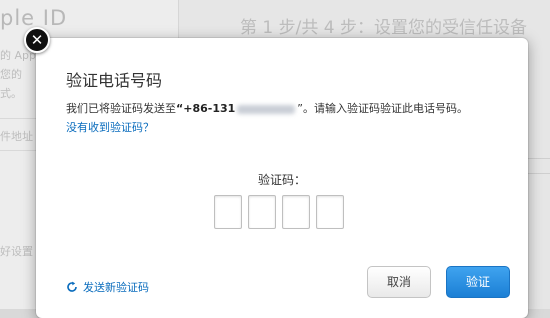 This screenshot has width=550, height=318. I want to click on phone-number: “+86-131, so click(206, 108).